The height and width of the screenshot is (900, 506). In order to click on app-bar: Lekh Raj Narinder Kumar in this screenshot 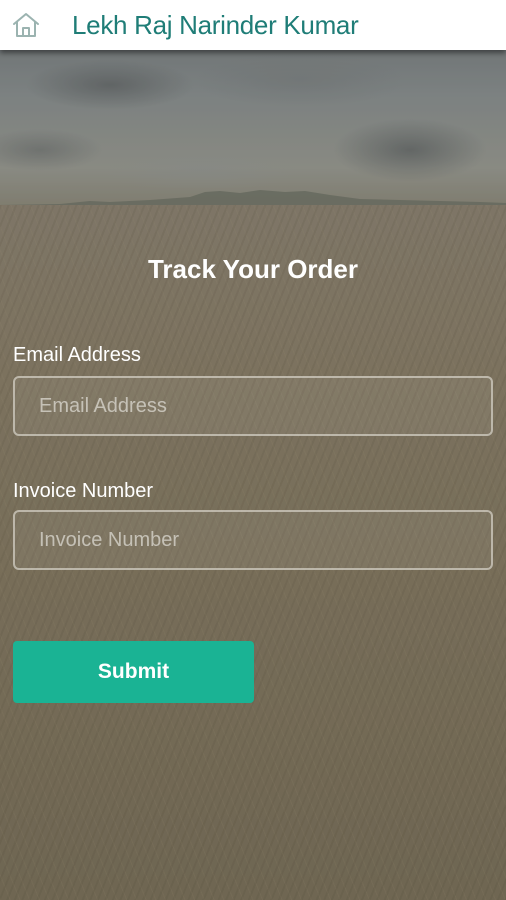, I will do `click(253, 25)`.